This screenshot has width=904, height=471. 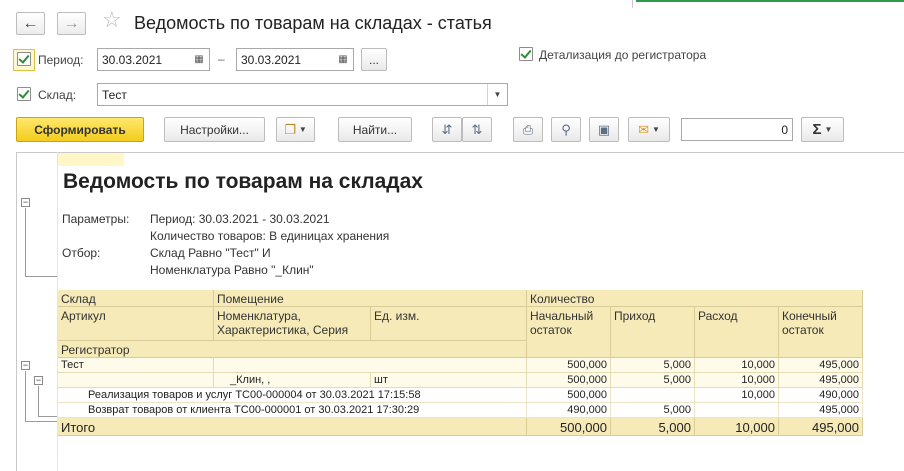 What do you see at coordinates (91, 159) in the screenshot?
I see `selected-cell` at bounding box center [91, 159].